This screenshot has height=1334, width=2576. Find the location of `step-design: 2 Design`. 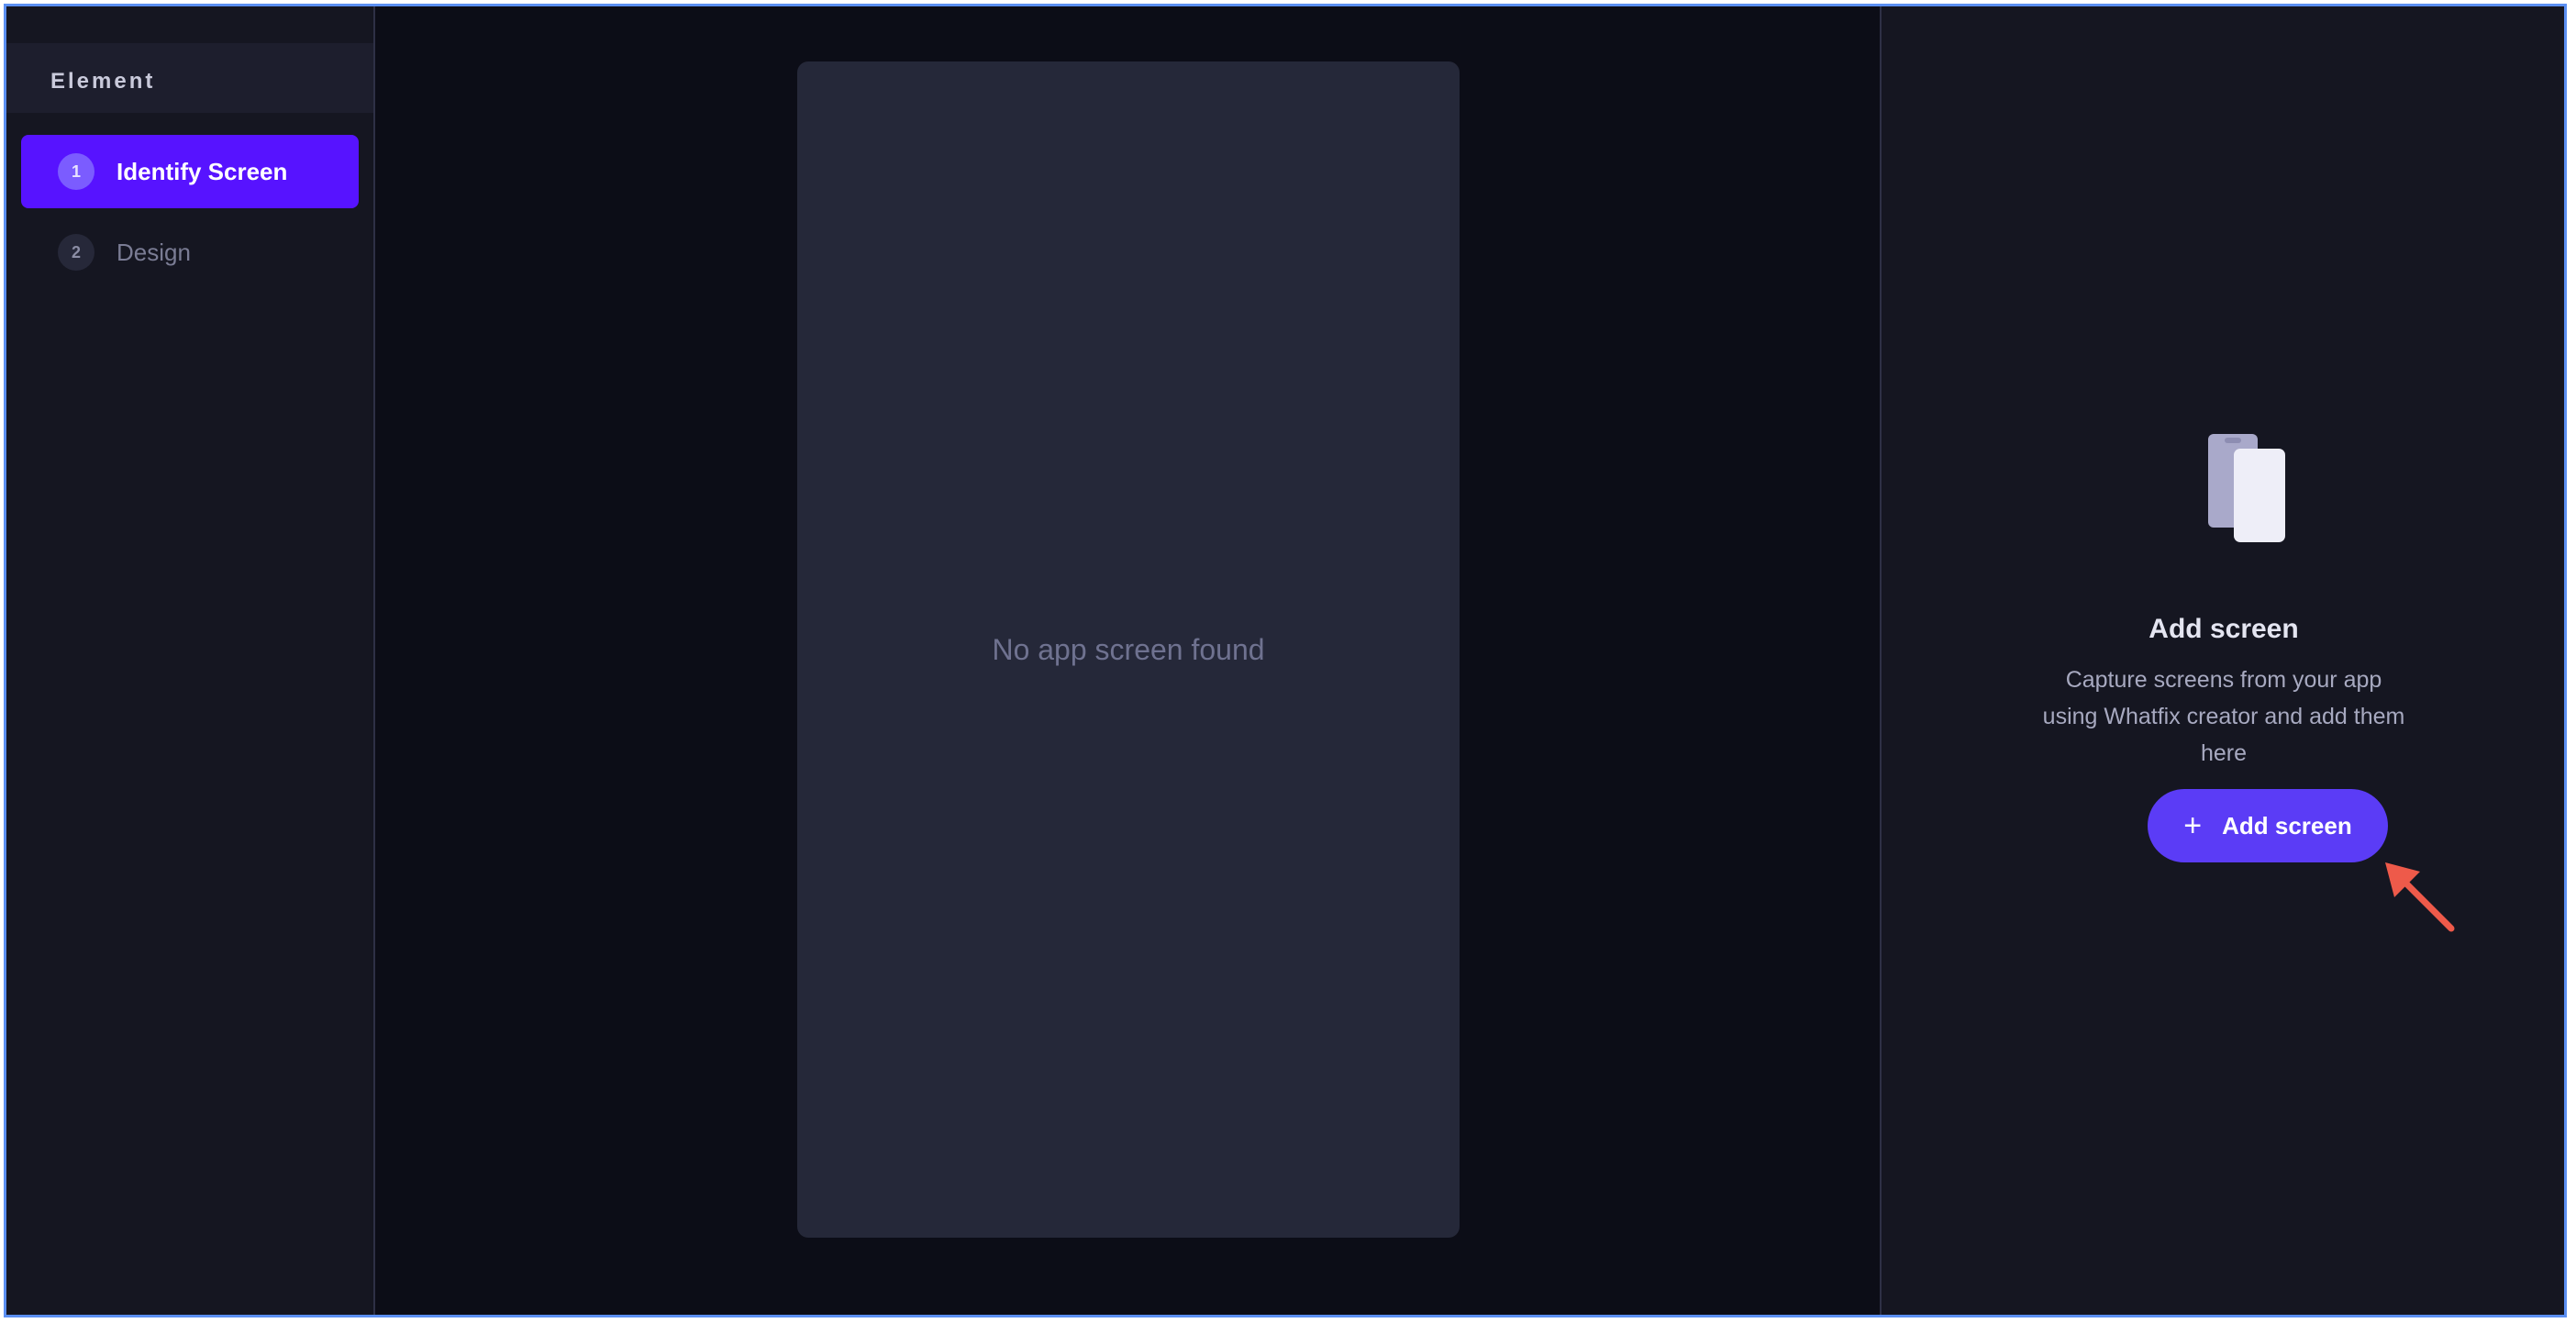

step-design: 2 Design is located at coordinates (190, 252).